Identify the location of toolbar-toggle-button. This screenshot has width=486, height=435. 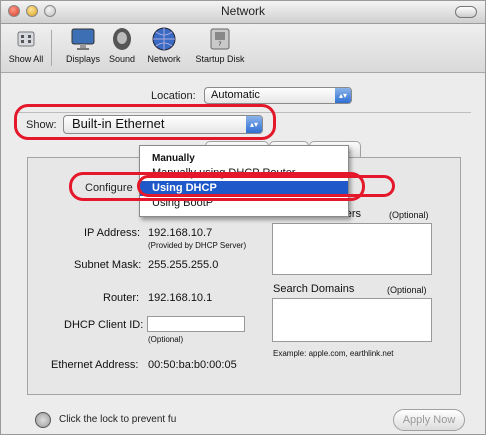
(466, 12).